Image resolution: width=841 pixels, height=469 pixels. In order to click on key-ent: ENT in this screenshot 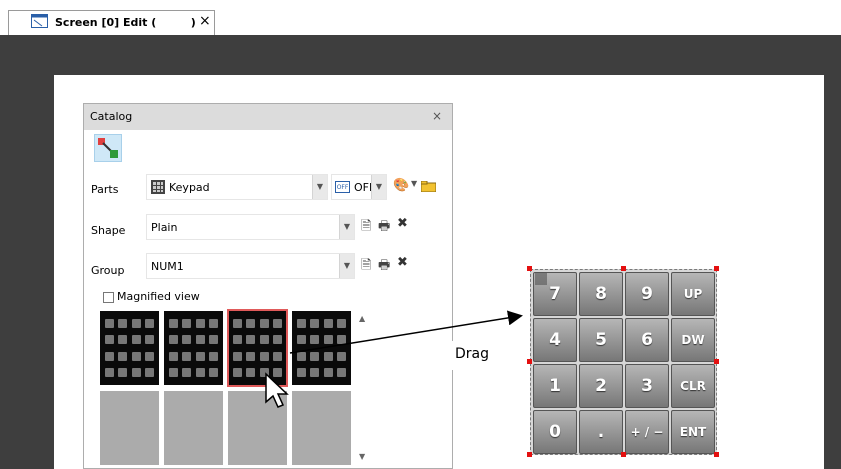, I will do `click(693, 432)`.